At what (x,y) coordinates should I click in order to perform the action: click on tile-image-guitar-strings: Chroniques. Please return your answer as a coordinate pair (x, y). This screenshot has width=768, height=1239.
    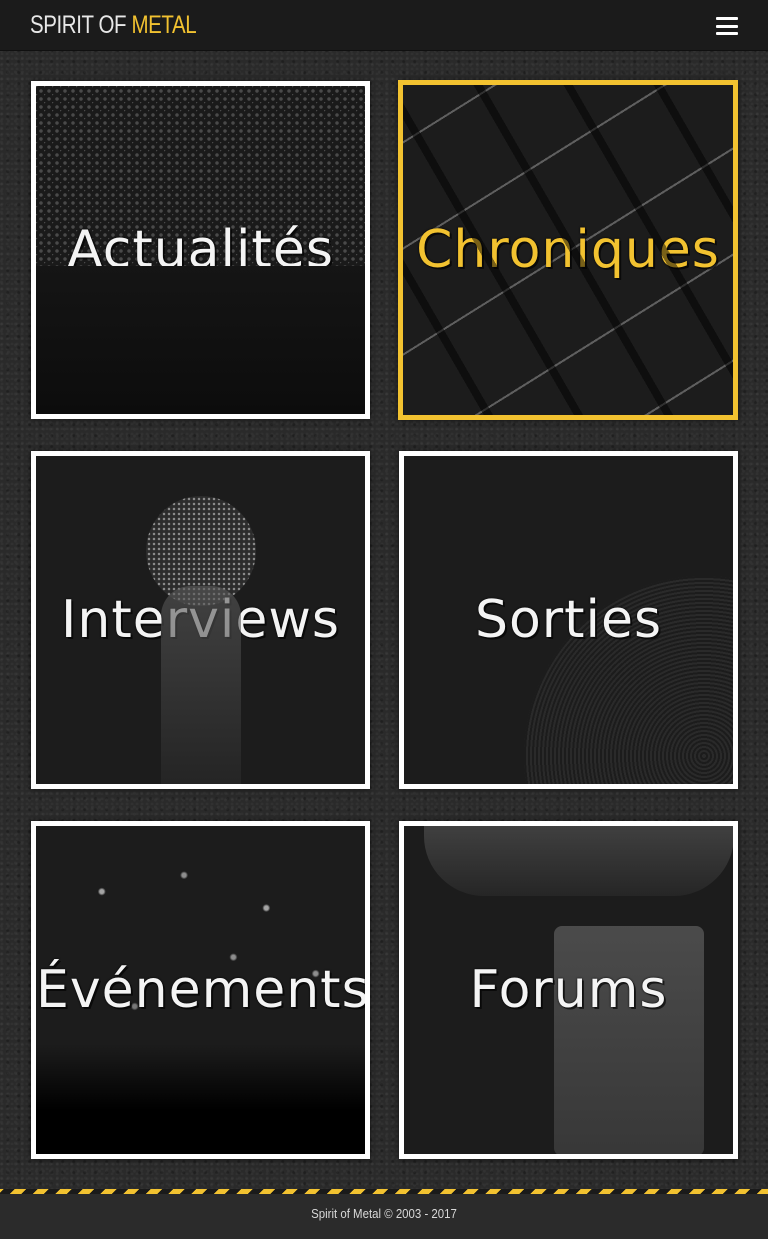
    Looking at the image, I should click on (568, 250).